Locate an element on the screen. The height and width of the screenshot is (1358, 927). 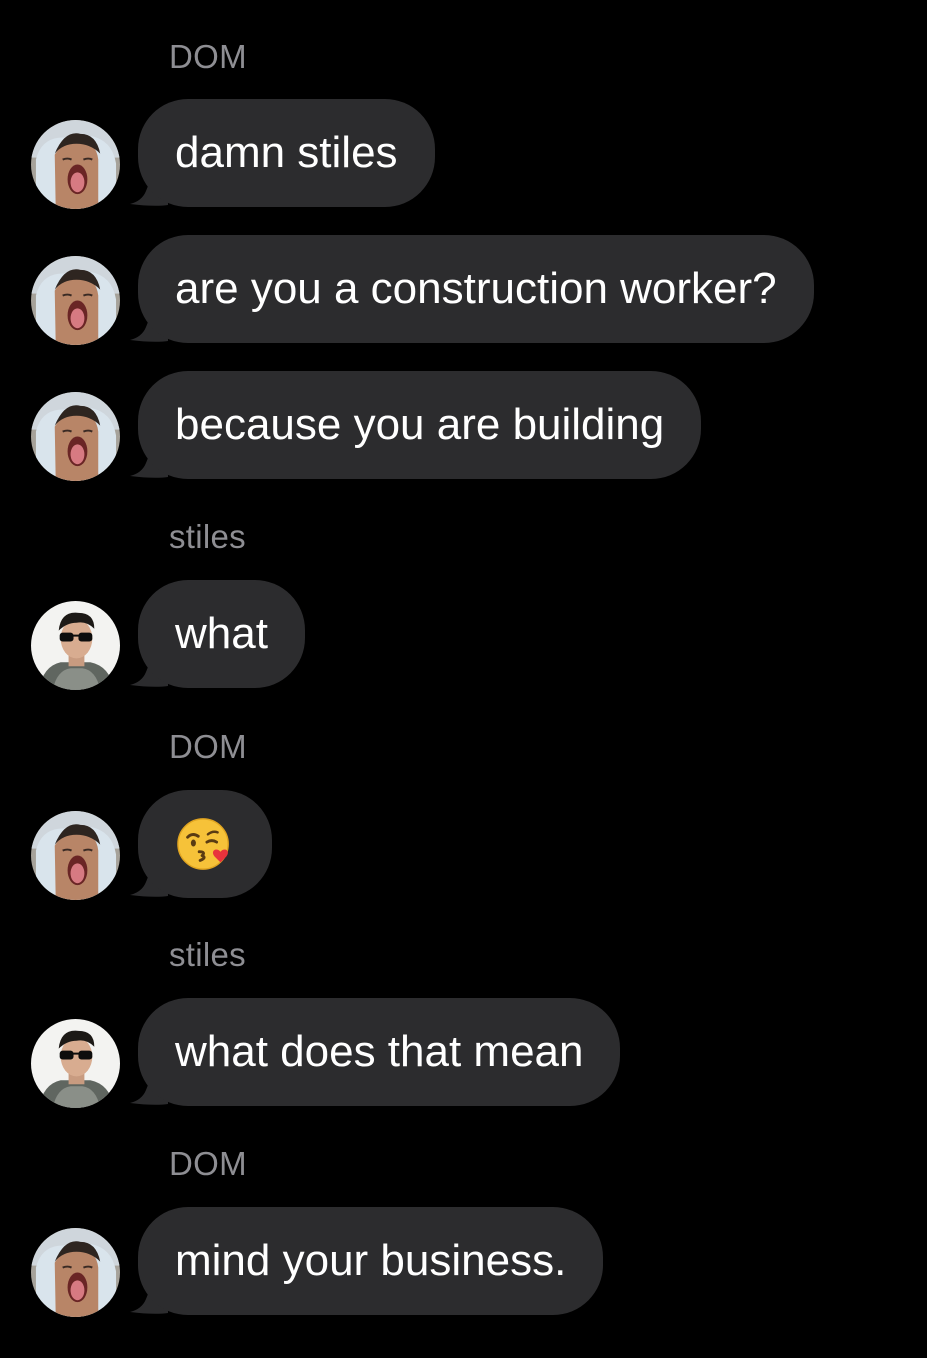
message-text: are you a construction worker? is located at coordinates (476, 288).